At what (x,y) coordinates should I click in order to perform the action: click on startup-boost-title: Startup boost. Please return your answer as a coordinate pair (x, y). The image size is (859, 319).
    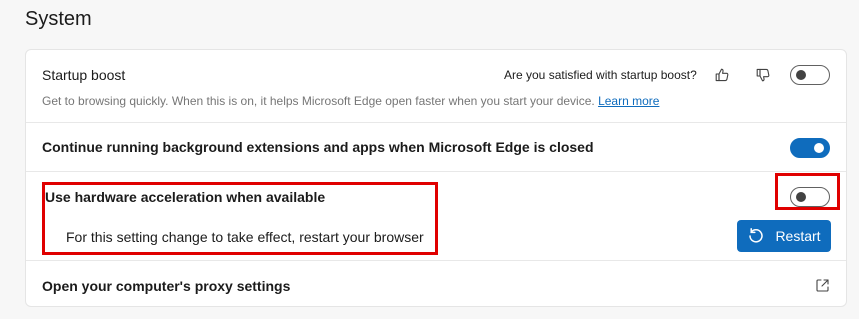
    Looking at the image, I should click on (84, 75).